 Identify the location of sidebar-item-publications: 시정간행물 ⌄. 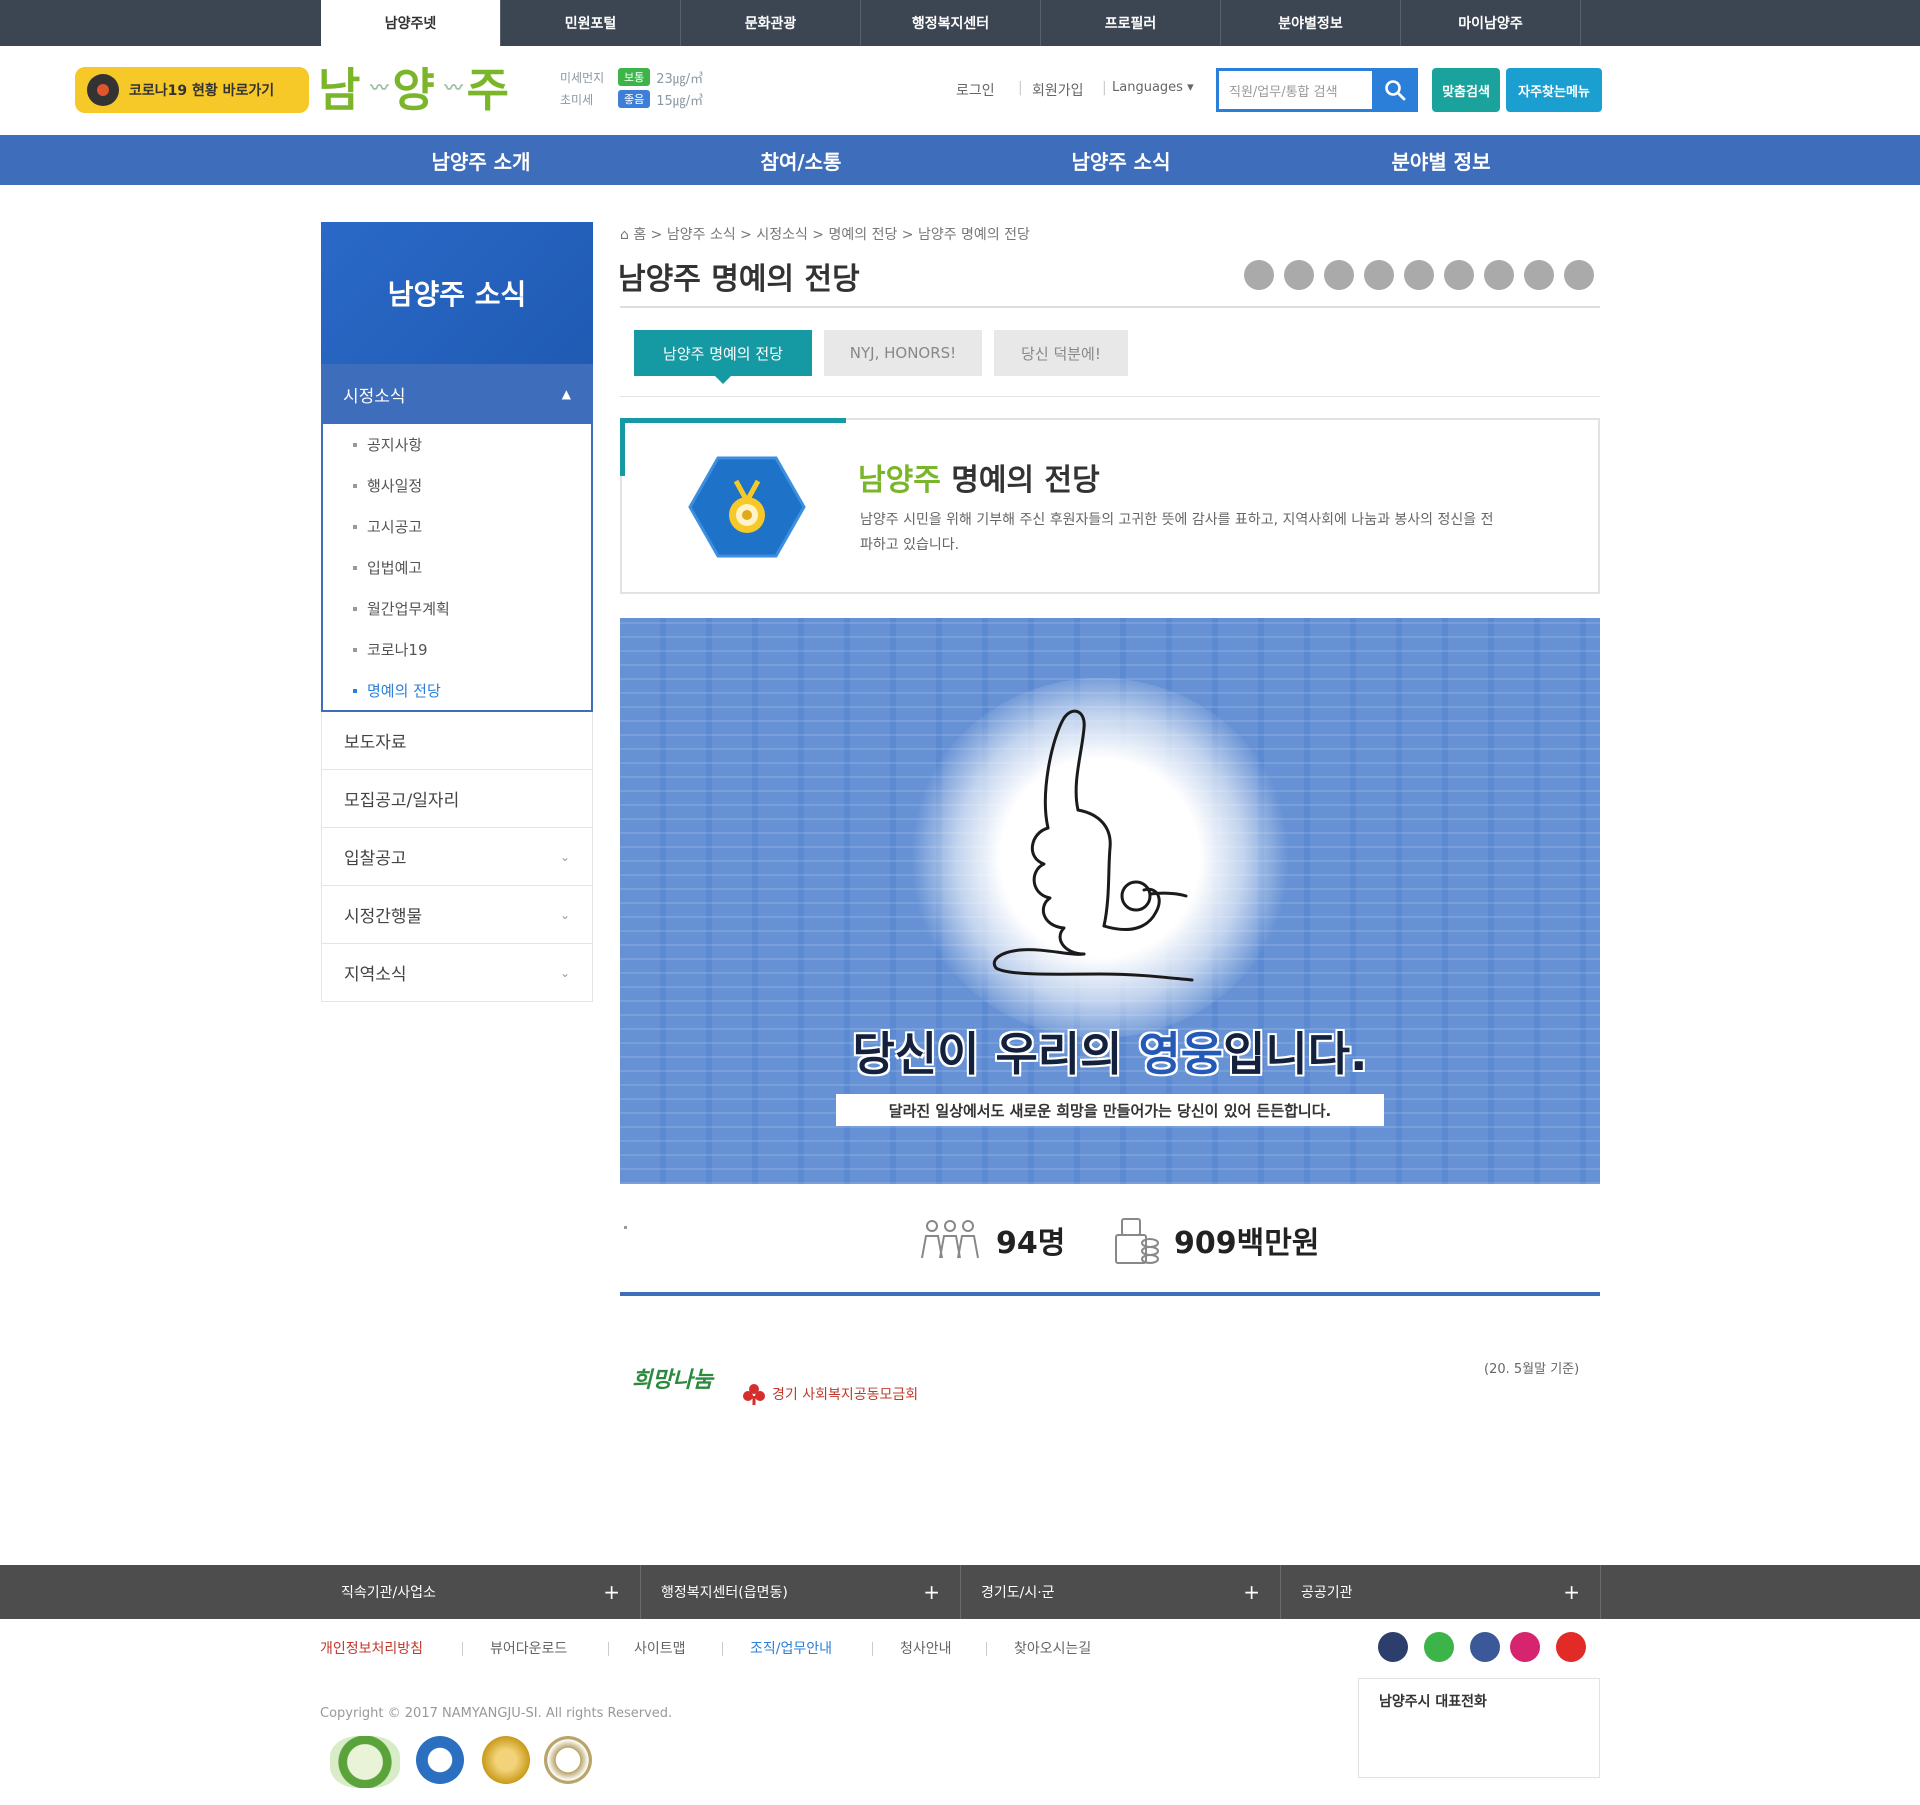
(457, 915).